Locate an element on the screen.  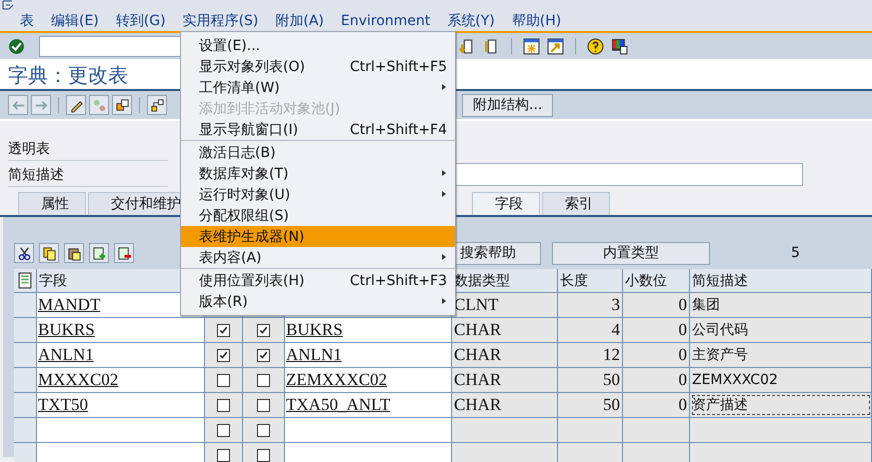
new-window-icon is located at coordinates (531, 46).